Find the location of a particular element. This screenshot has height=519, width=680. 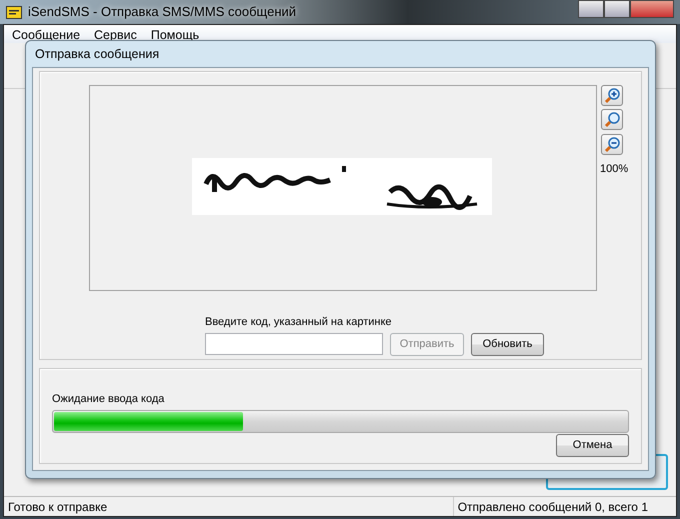

zoom-in-icon is located at coordinates (612, 95).